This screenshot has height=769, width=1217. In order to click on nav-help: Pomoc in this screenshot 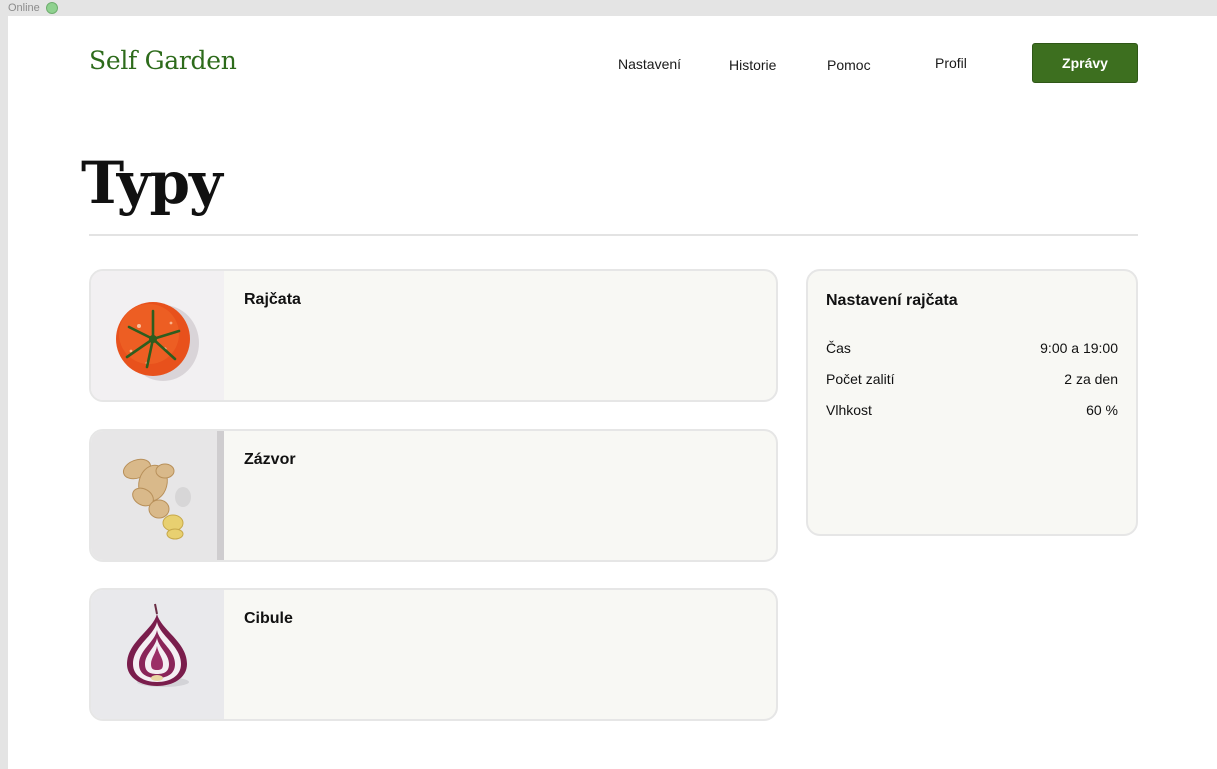, I will do `click(849, 65)`.